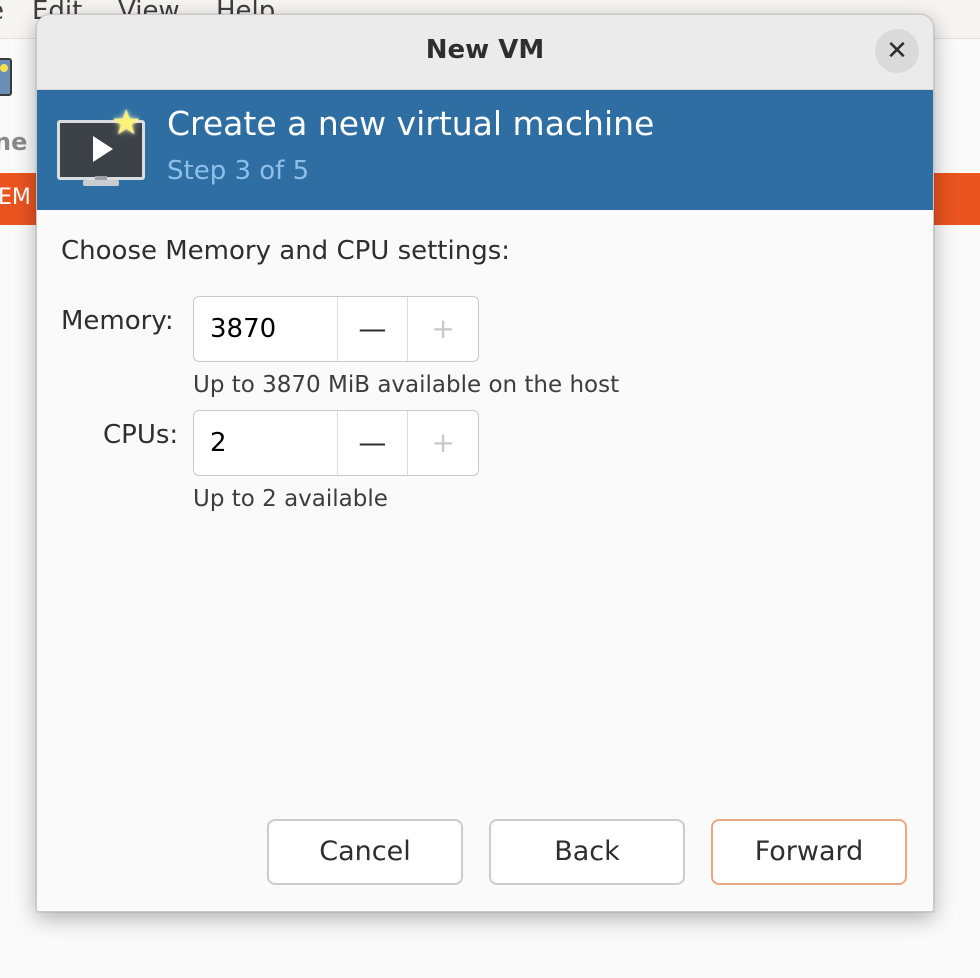 This screenshot has height=978, width=980. Describe the element at coordinates (290, 499) in the screenshot. I see `cpus-hint: Up to 2 available` at that location.